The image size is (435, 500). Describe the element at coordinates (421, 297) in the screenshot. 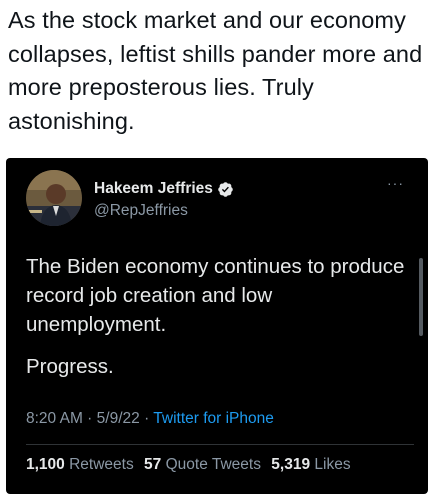

I see `scrollbar` at that location.